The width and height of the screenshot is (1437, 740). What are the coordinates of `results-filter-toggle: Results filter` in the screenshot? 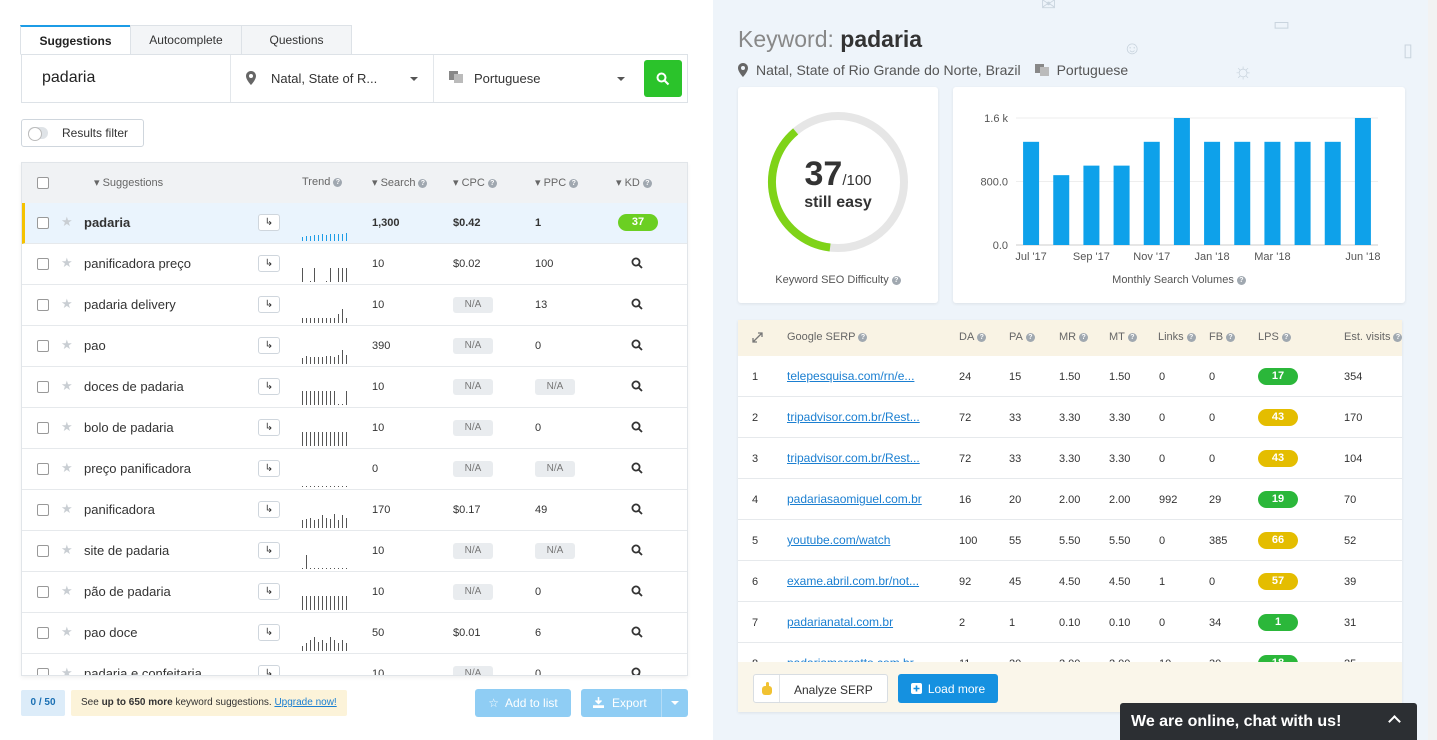 It's located at (82, 133).